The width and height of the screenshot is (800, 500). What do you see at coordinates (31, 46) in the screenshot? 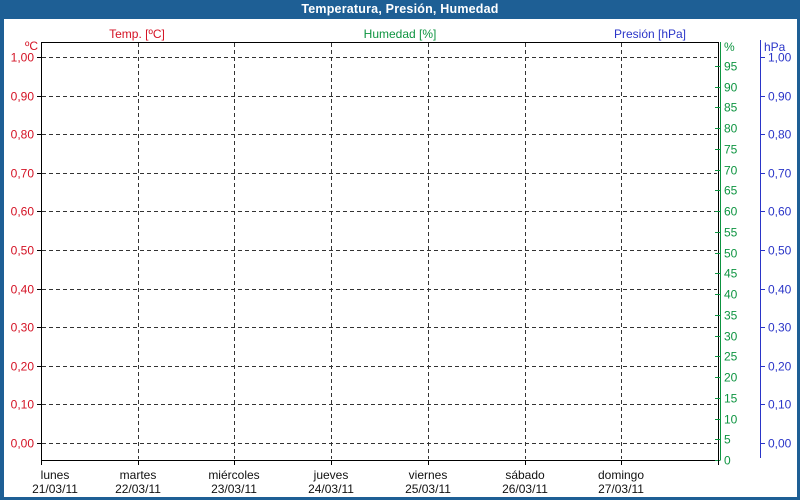
I see `temp-axis-unit-label: ºC` at bounding box center [31, 46].